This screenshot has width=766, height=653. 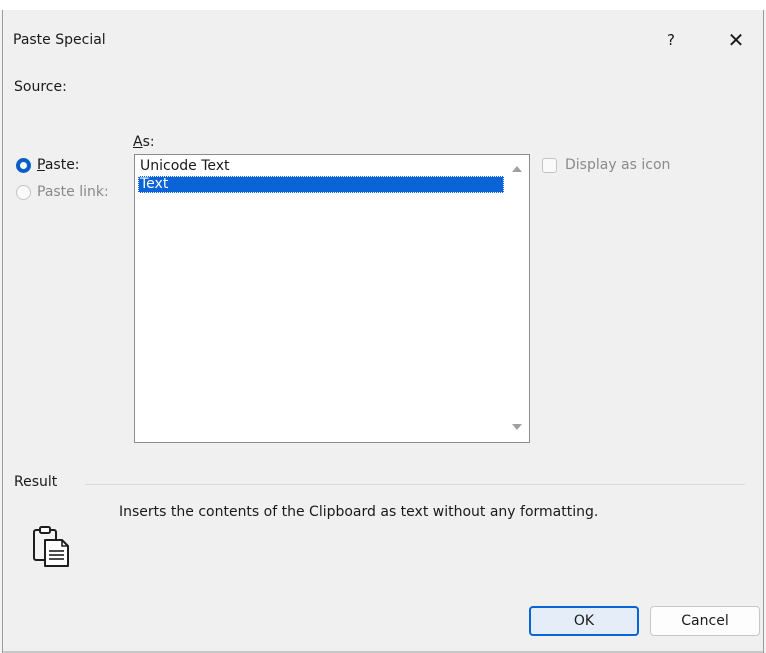 I want to click on top-strip, so click(x=383, y=5).